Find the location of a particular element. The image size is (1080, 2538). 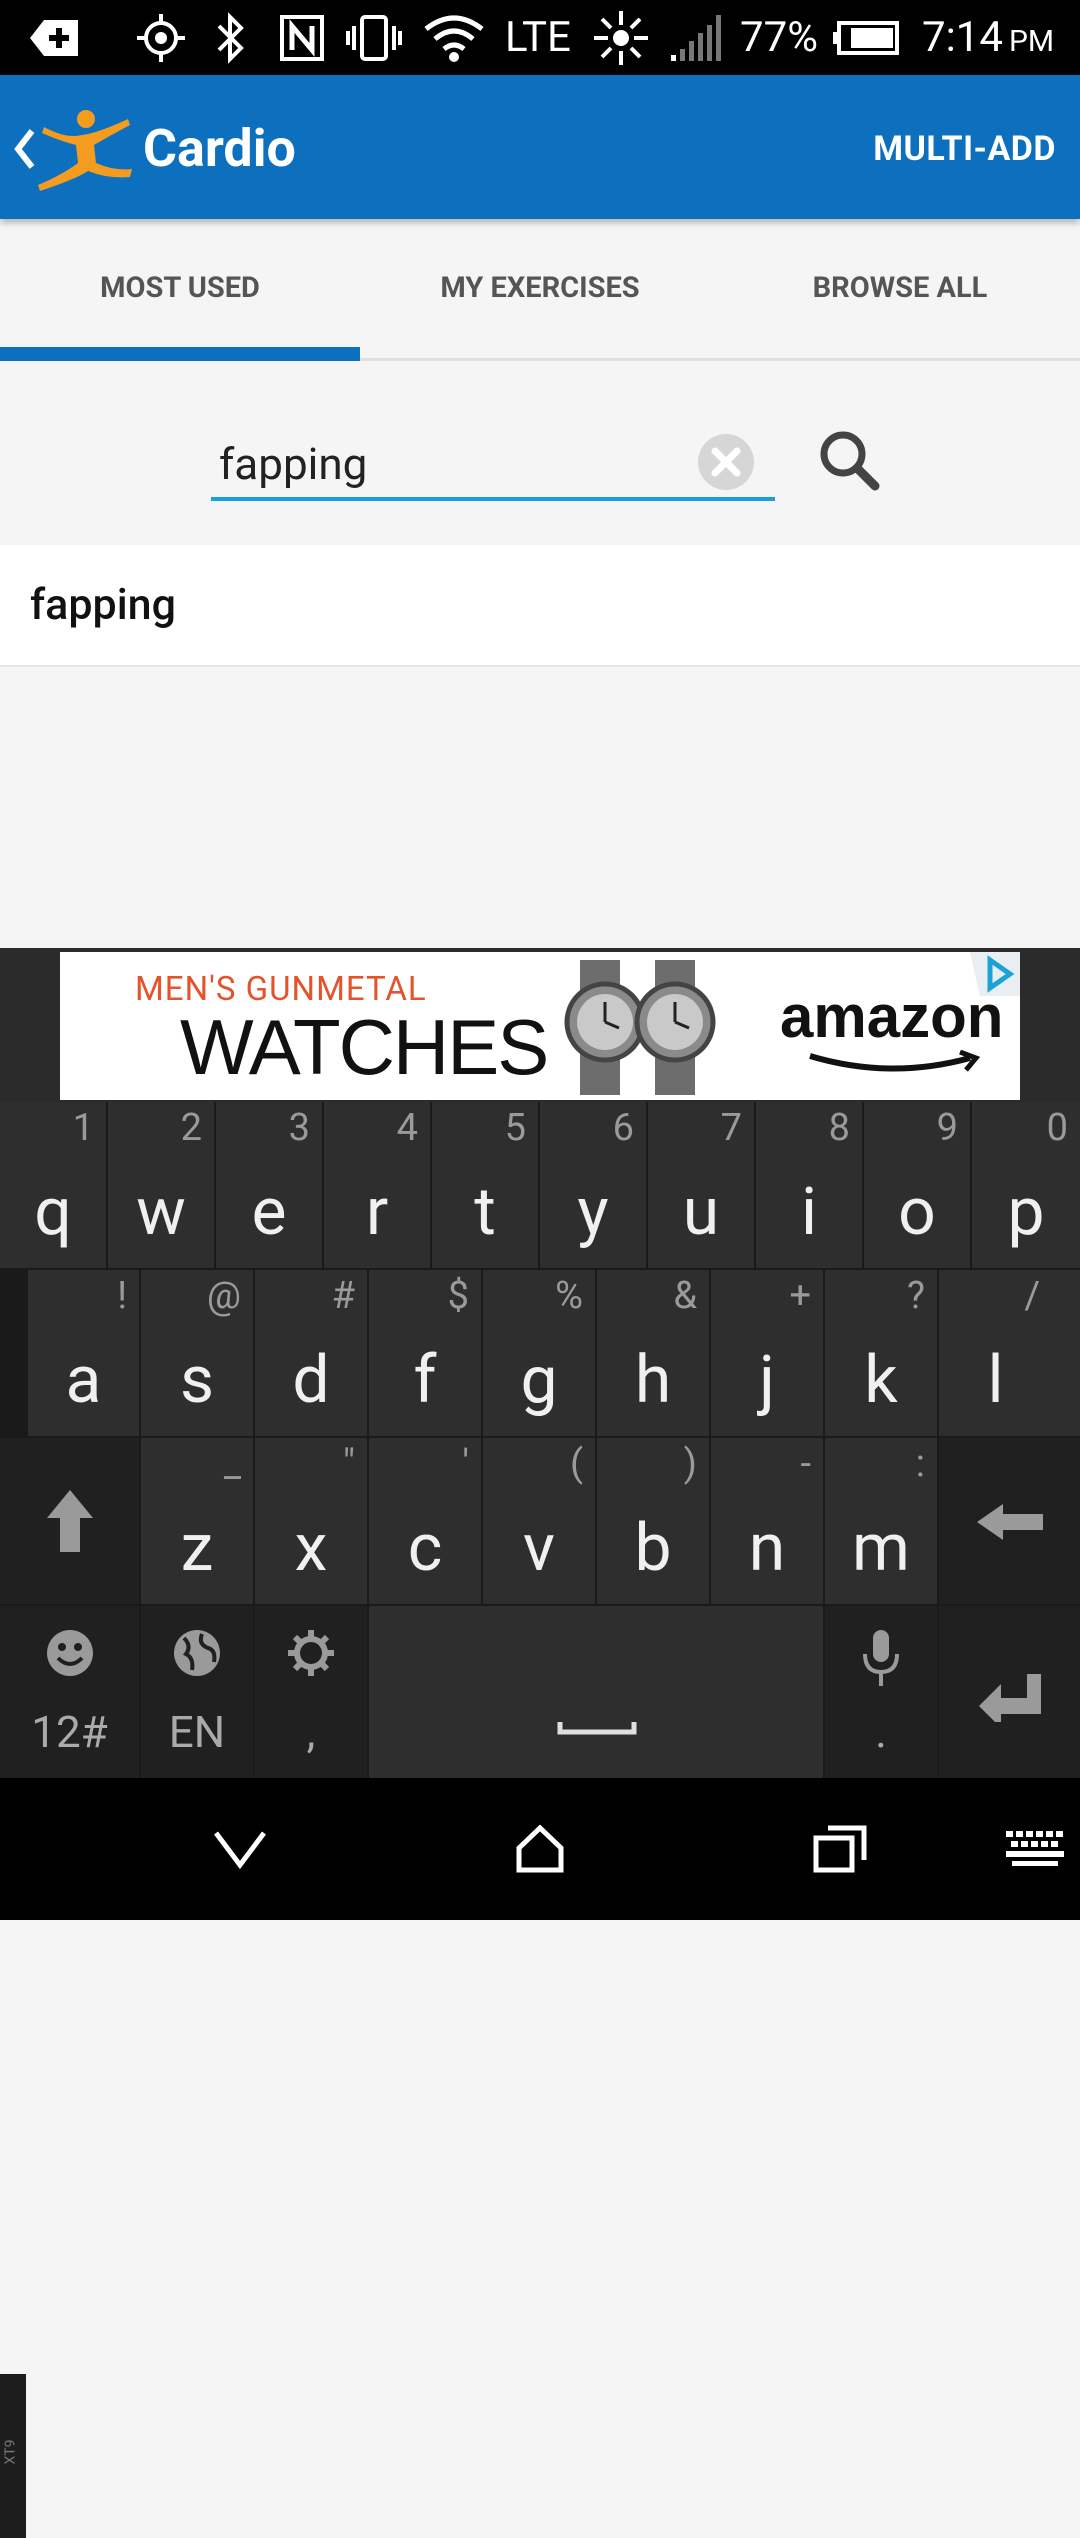

key-x: " x is located at coordinates (312, 1522).